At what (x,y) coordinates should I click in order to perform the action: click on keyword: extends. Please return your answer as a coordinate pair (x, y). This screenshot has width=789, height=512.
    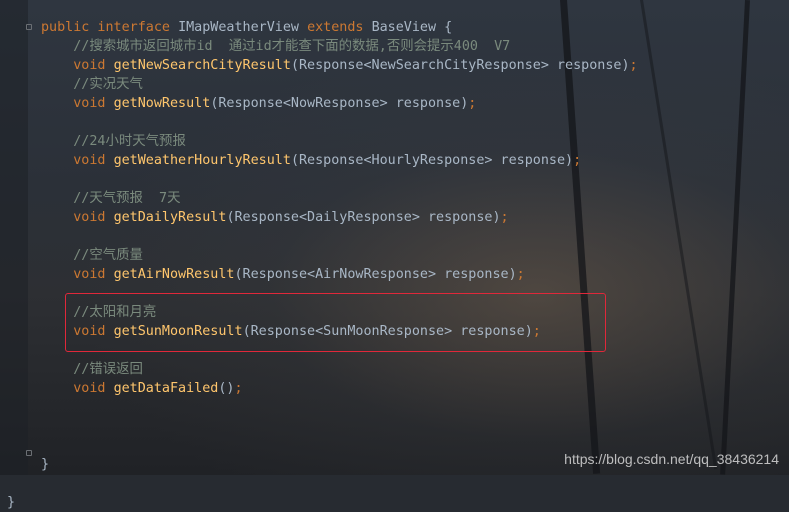
    Looking at the image, I should click on (339, 27).